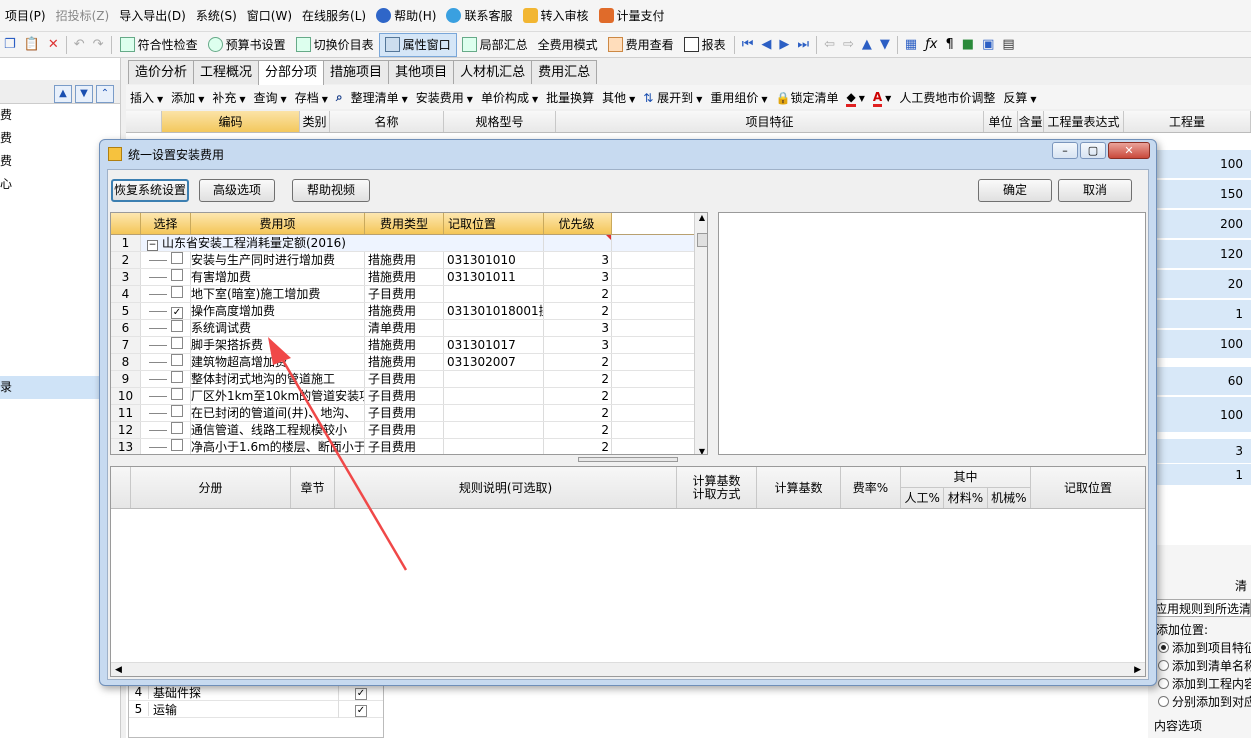 The width and height of the screenshot is (1251, 738). Describe the element at coordinates (1129, 150) in the screenshot. I see `close-icon: ✕` at that location.